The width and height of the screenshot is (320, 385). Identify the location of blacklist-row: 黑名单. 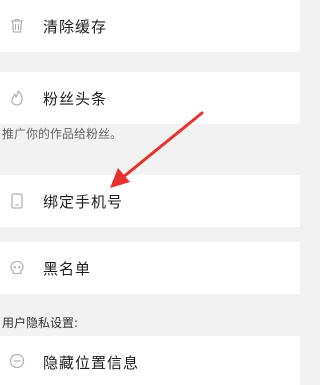
(150, 268).